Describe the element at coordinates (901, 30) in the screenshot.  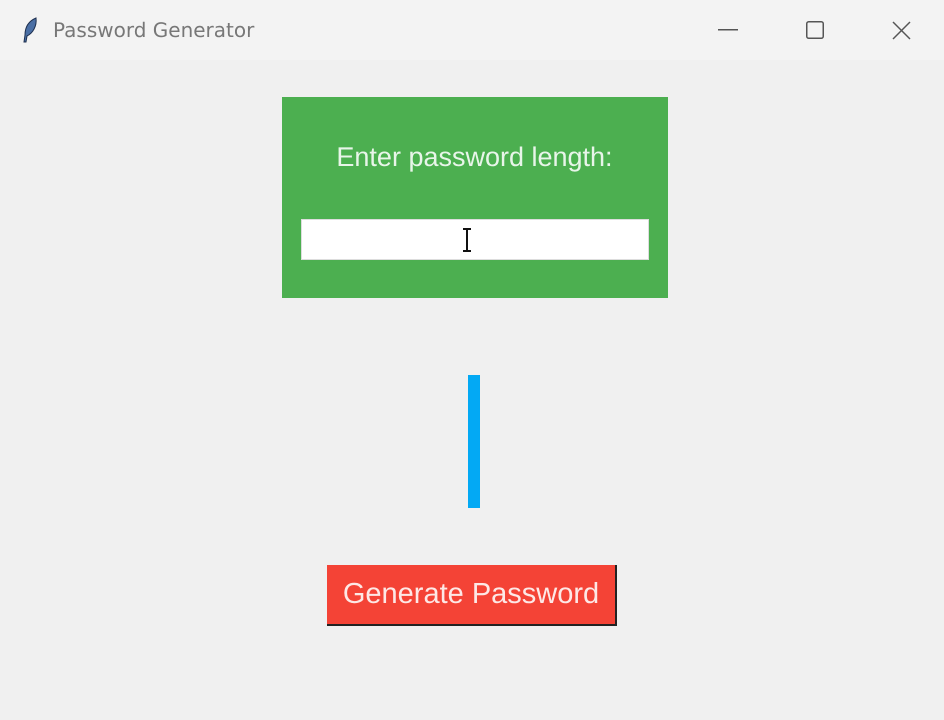
I see `close-icon` at that location.